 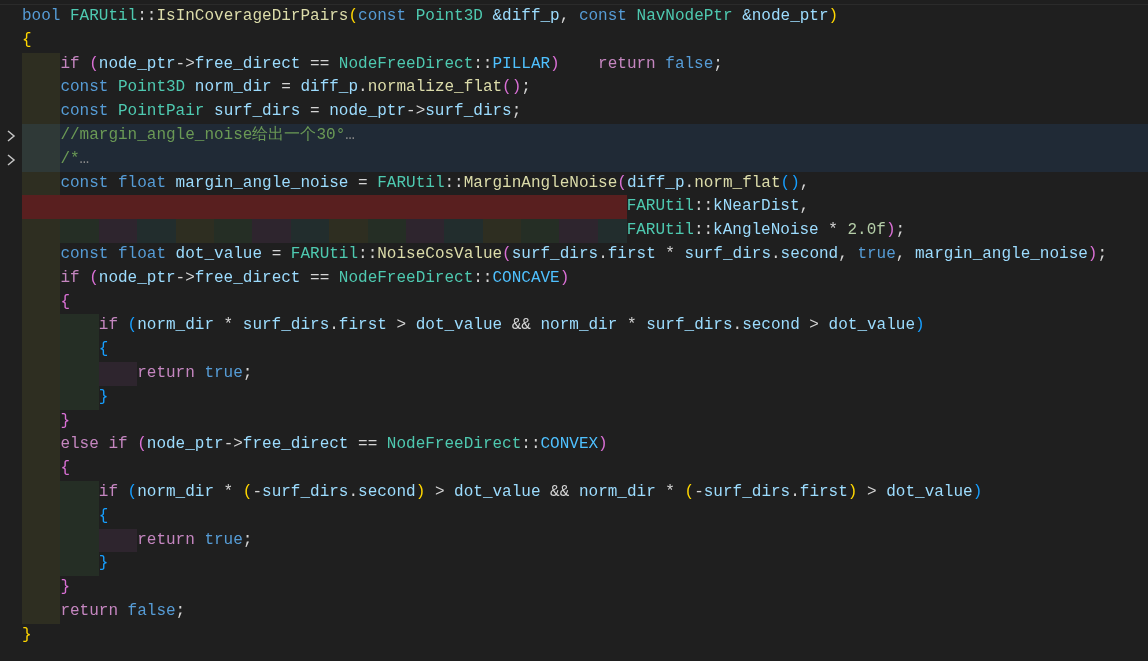 What do you see at coordinates (315, 278) in the screenshot?
I see `code-line: if (node_ptr->free_direct == NodeFreeDirect::CONCAVE)` at bounding box center [315, 278].